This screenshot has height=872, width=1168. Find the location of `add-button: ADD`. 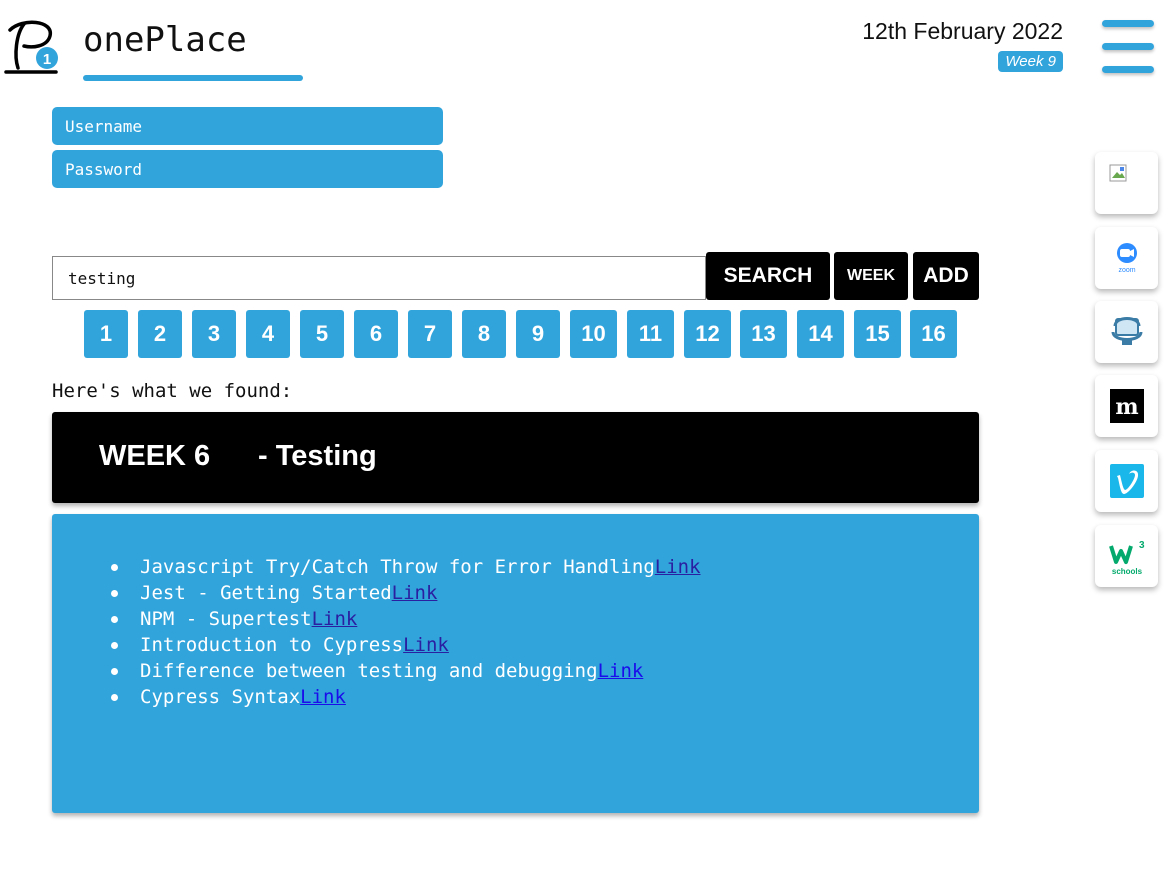

add-button: ADD is located at coordinates (946, 276).